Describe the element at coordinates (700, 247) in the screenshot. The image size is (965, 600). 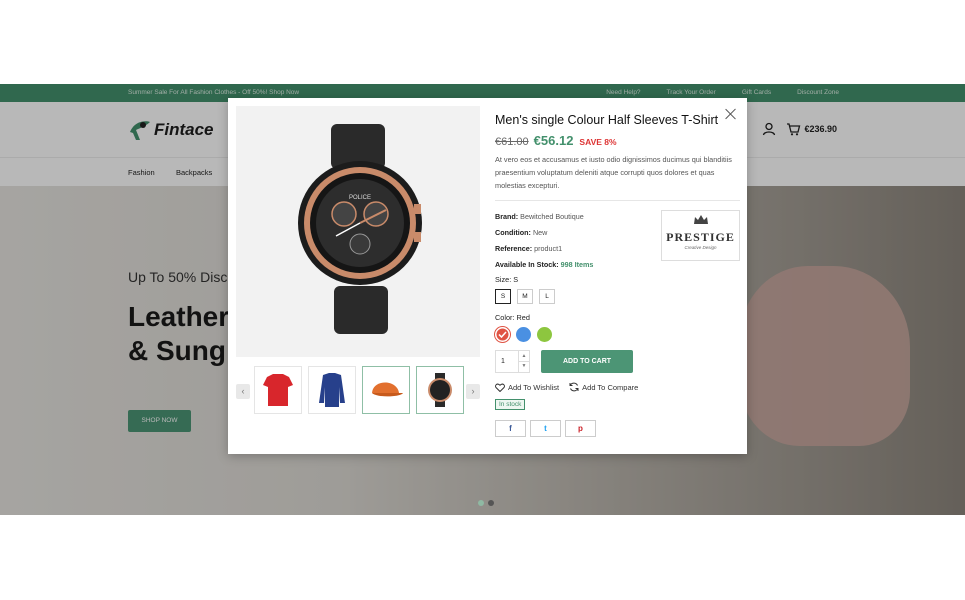
I see `brand-logo-sub: Creative Design` at that location.